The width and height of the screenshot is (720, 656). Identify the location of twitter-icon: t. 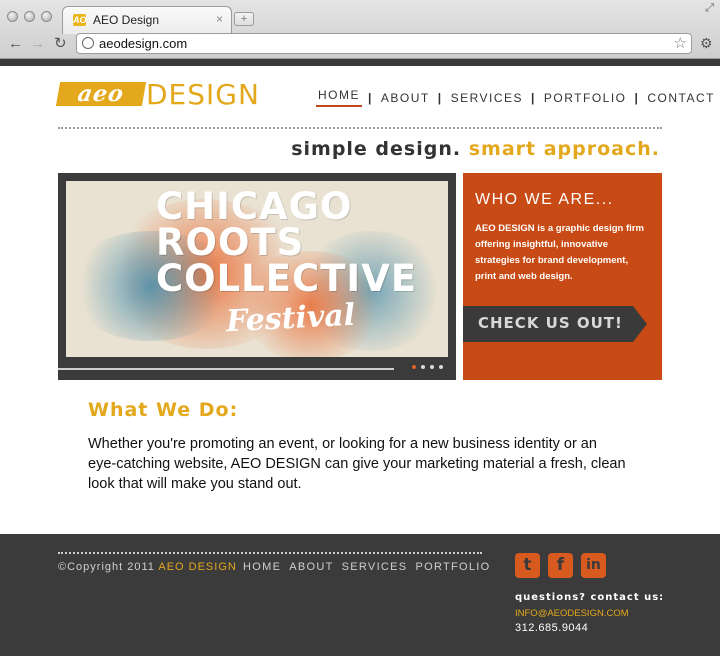
(527, 565).